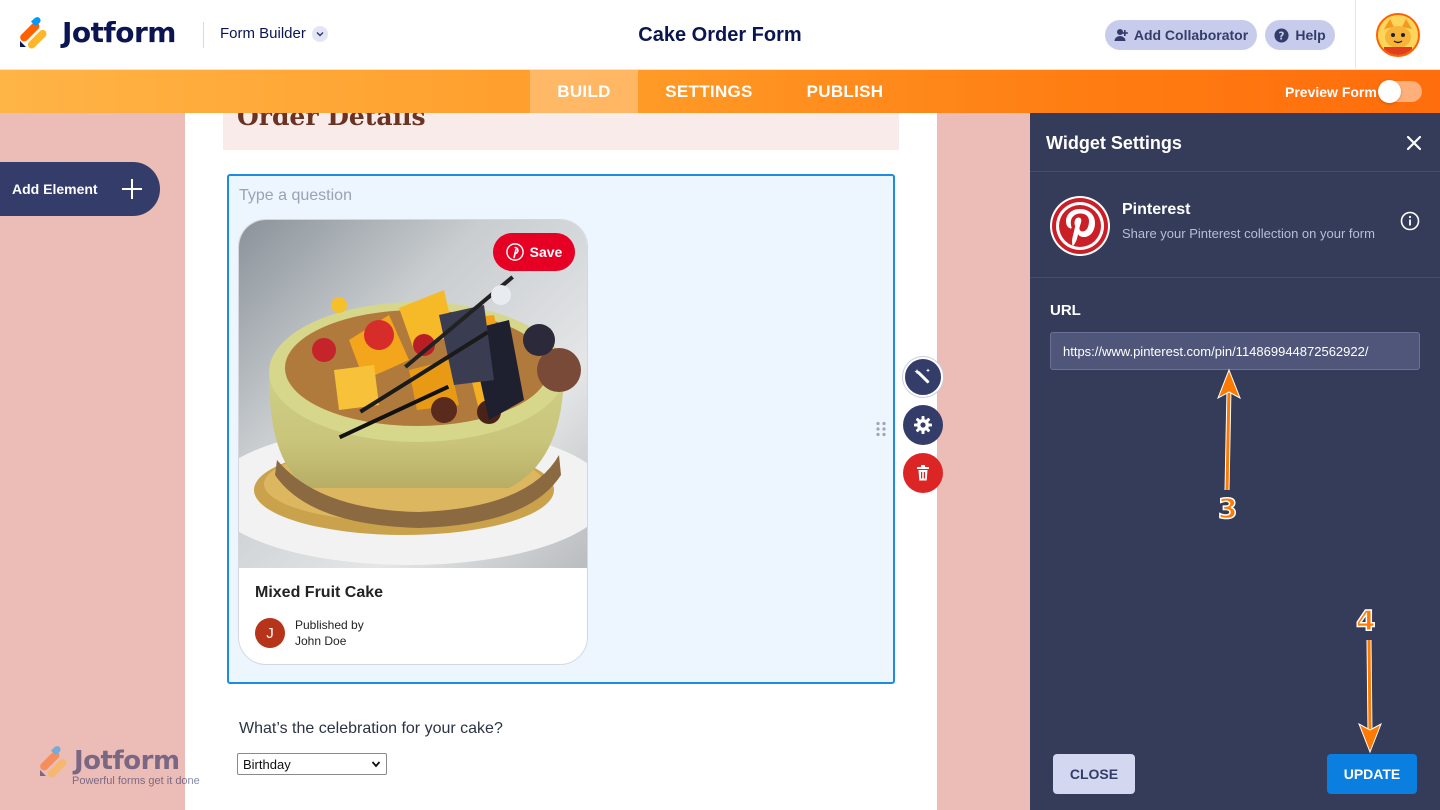 The width and height of the screenshot is (1440, 810). I want to click on close-button: CLOSE, so click(1094, 774).